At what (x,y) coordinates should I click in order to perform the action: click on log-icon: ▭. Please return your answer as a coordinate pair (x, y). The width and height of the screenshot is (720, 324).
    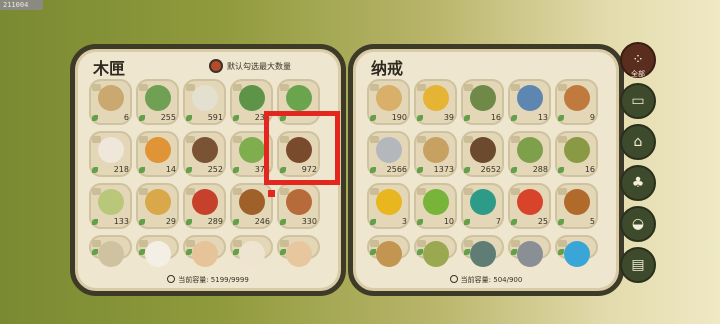
    Looking at the image, I should click on (638, 101).